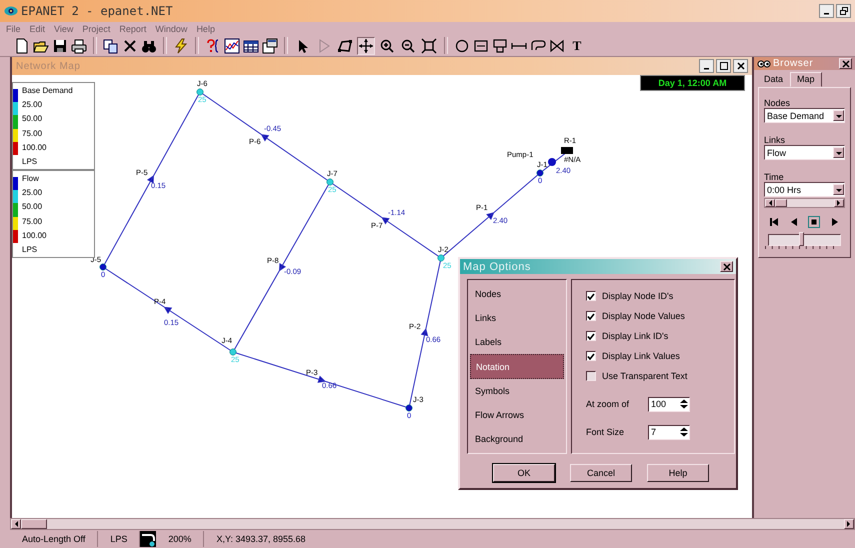  Describe the element at coordinates (97, 11) in the screenshot. I see `window-title: EPANET 2 - epanet.NET` at that location.